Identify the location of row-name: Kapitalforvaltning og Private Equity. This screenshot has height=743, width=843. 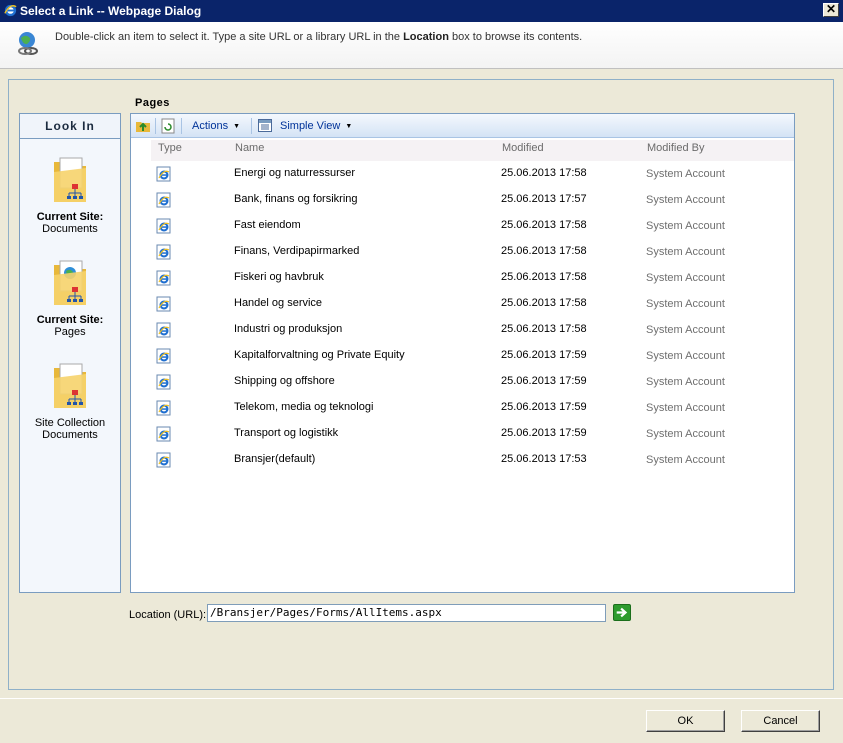
(319, 355).